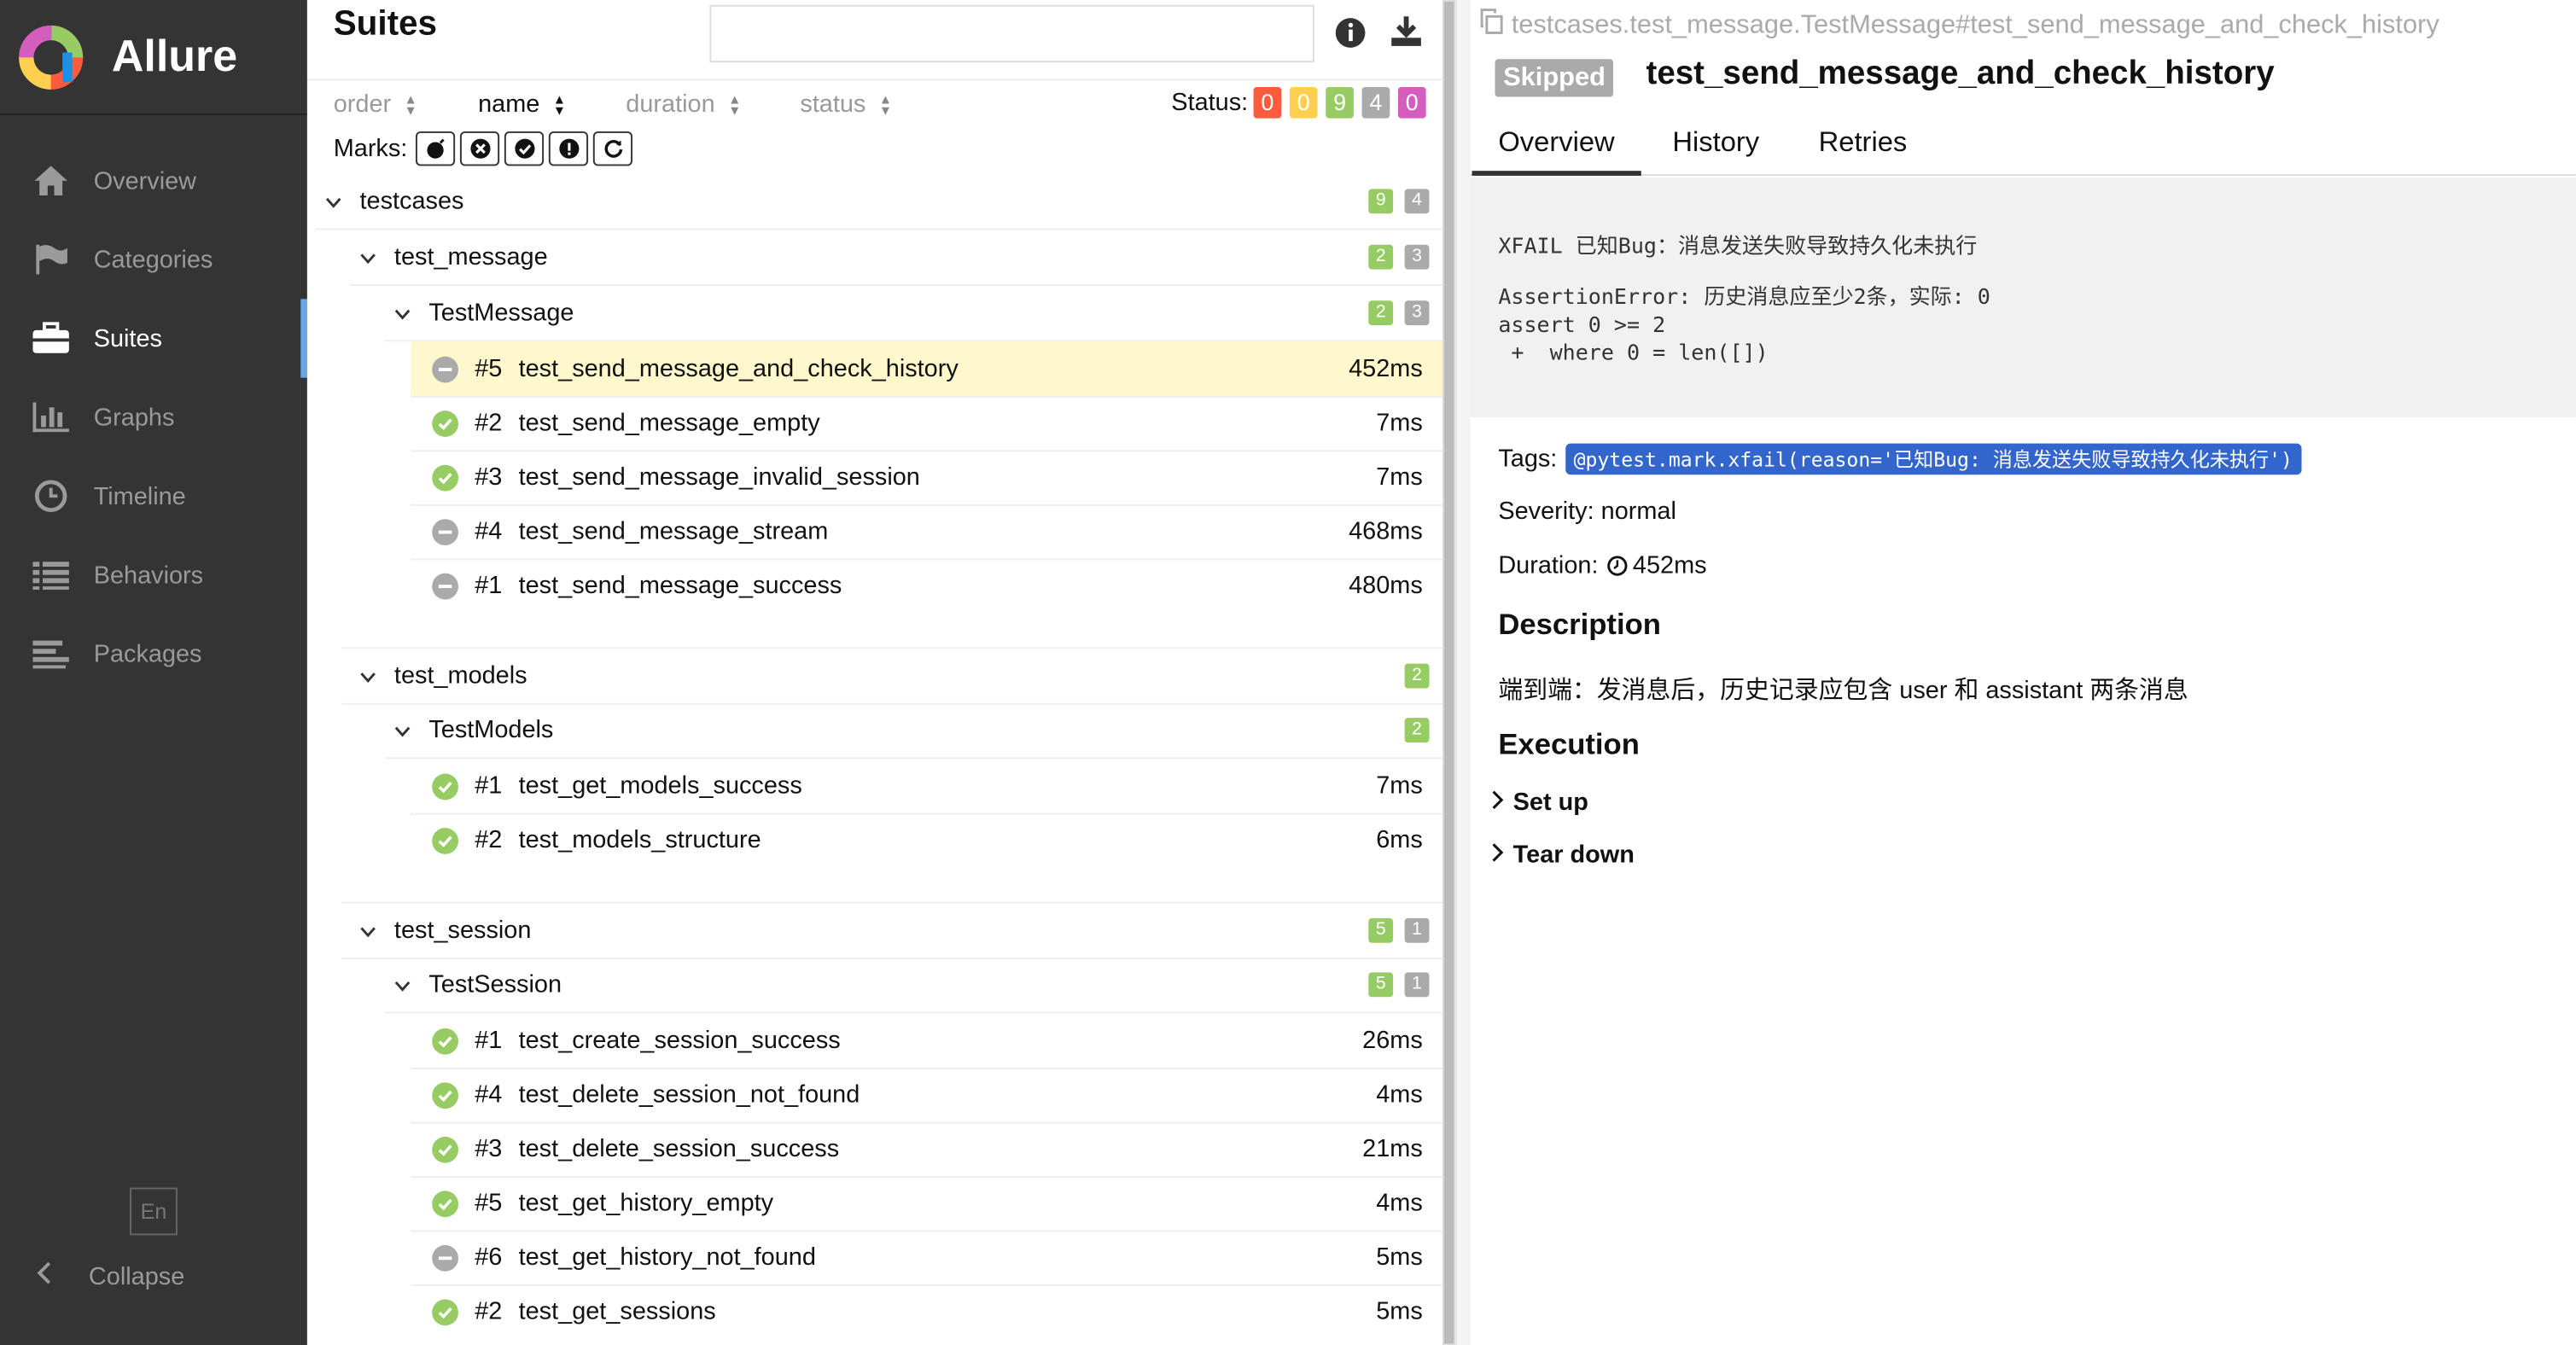 The height and width of the screenshot is (1345, 2576). I want to click on duration-label: Duration:, so click(1548, 565).